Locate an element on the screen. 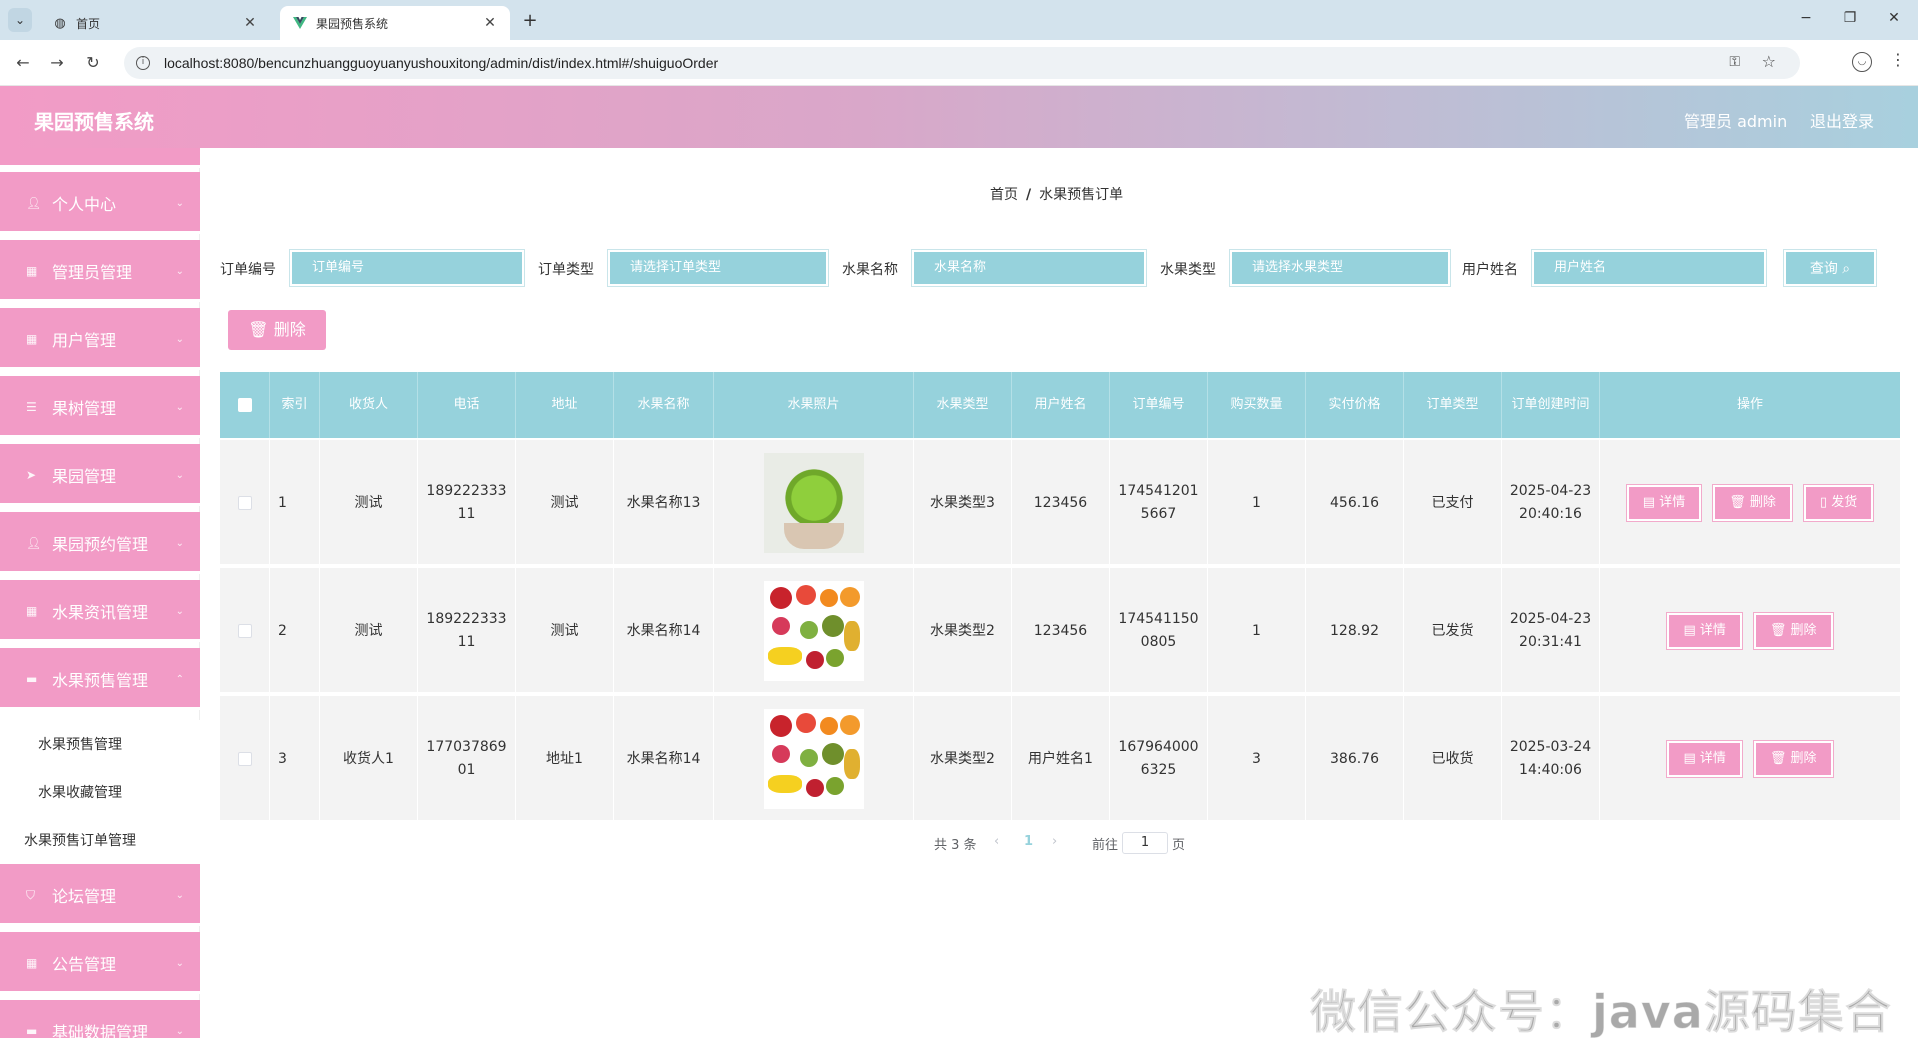 This screenshot has width=1918, height=1038. site-info-icon: i is located at coordinates (143, 63).